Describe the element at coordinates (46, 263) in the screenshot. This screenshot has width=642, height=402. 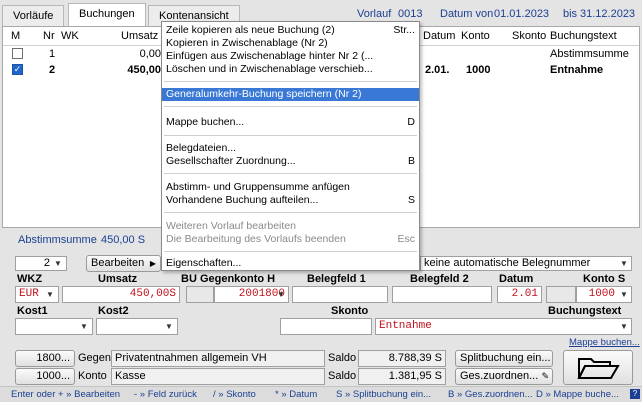
I see `count-value: 2` at that location.